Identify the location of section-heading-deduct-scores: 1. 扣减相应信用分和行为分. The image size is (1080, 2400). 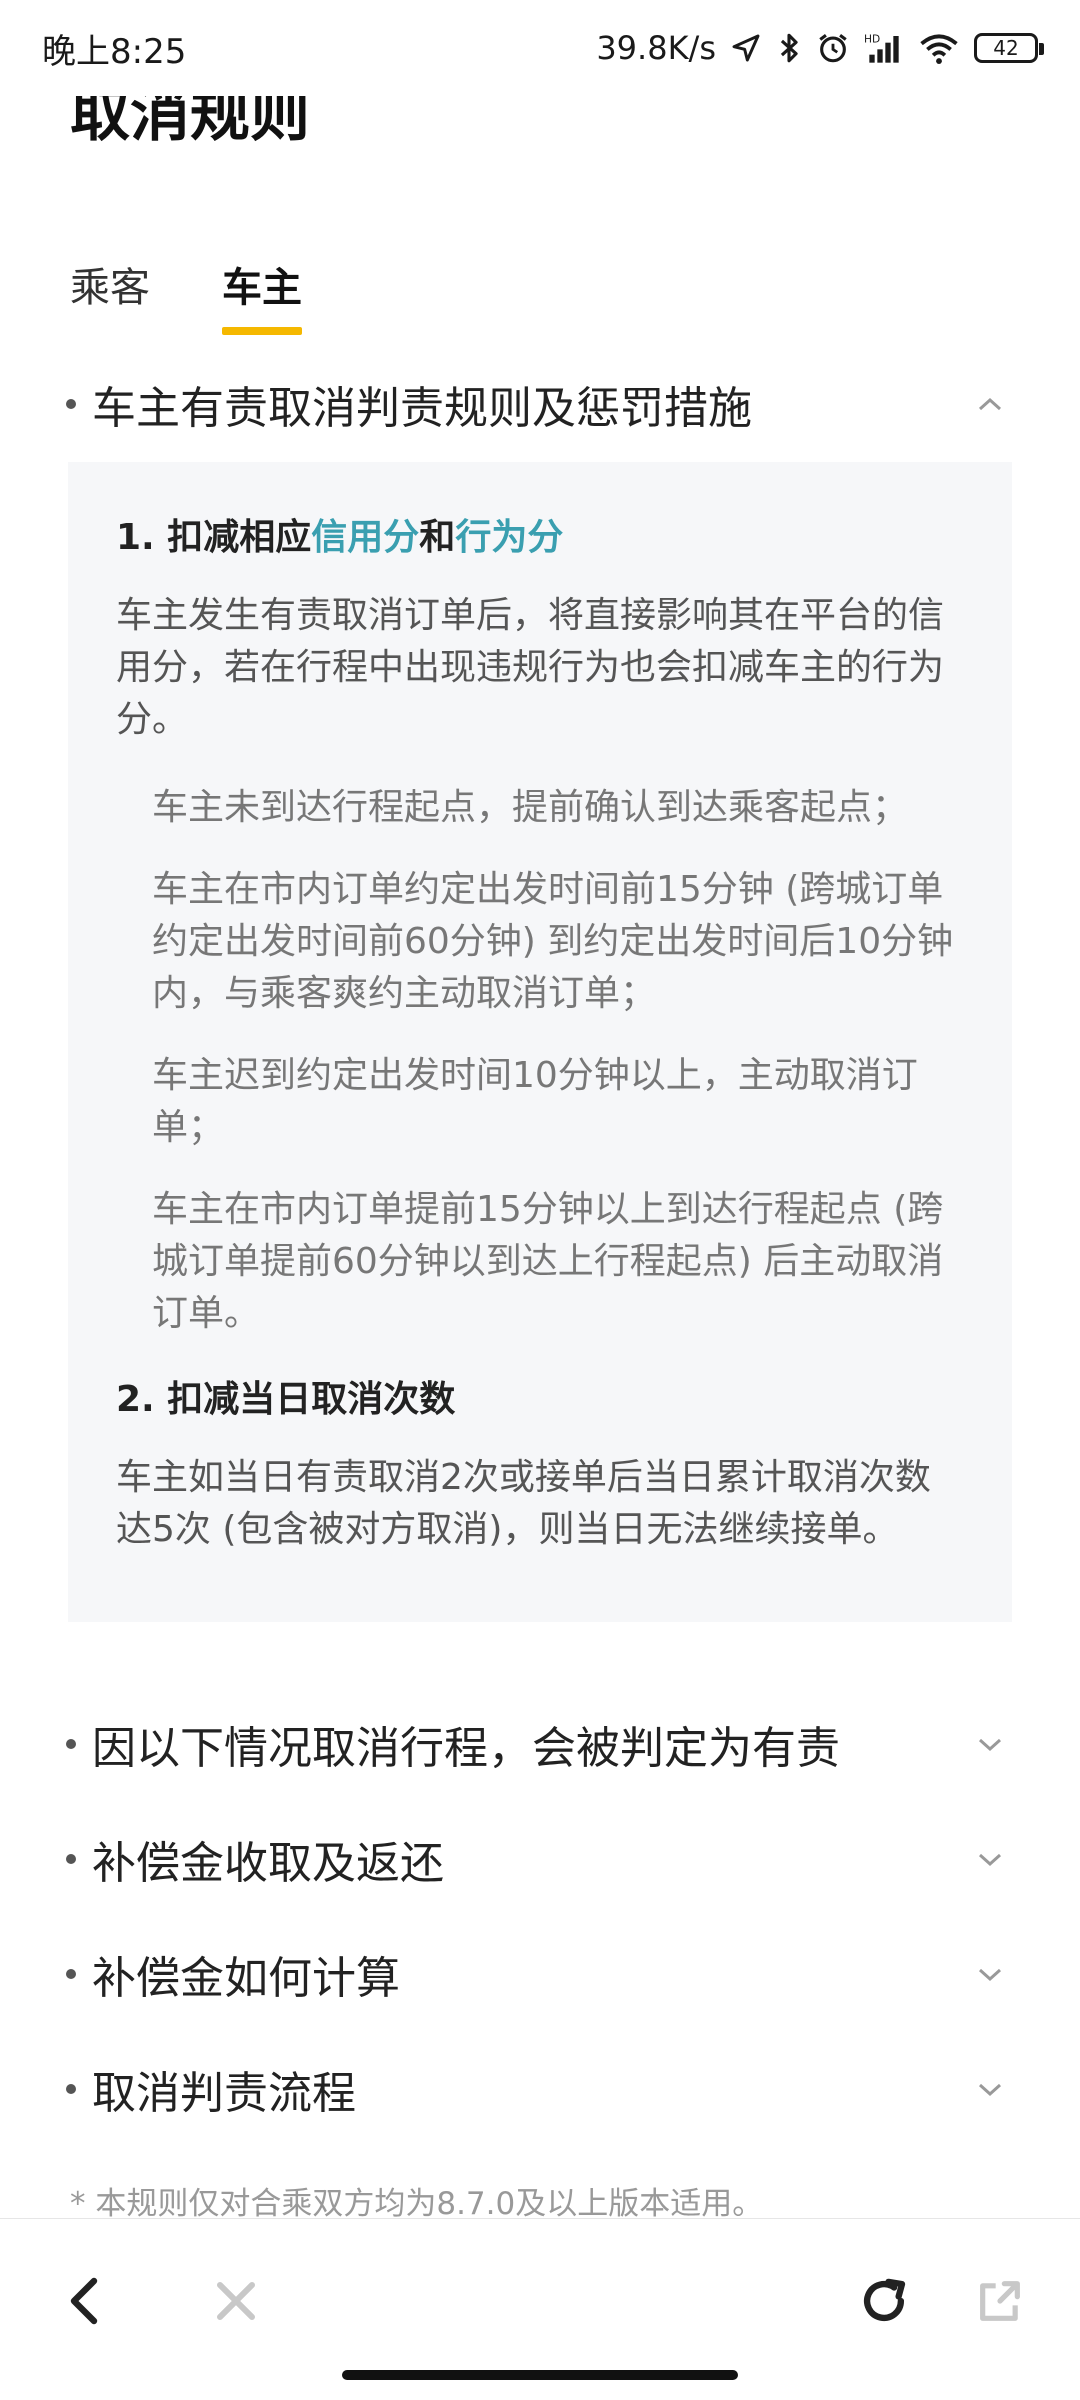
(340, 537).